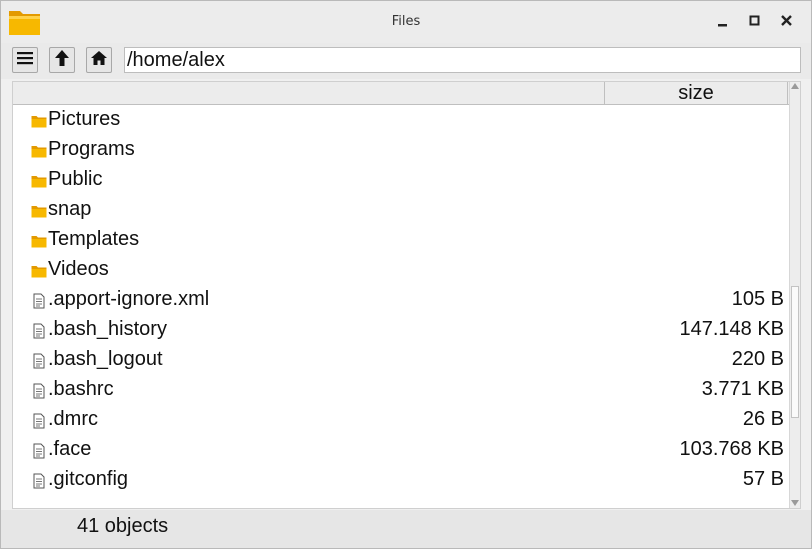 The width and height of the screenshot is (812, 549). Describe the element at coordinates (787, 21) in the screenshot. I see `close-icon` at that location.